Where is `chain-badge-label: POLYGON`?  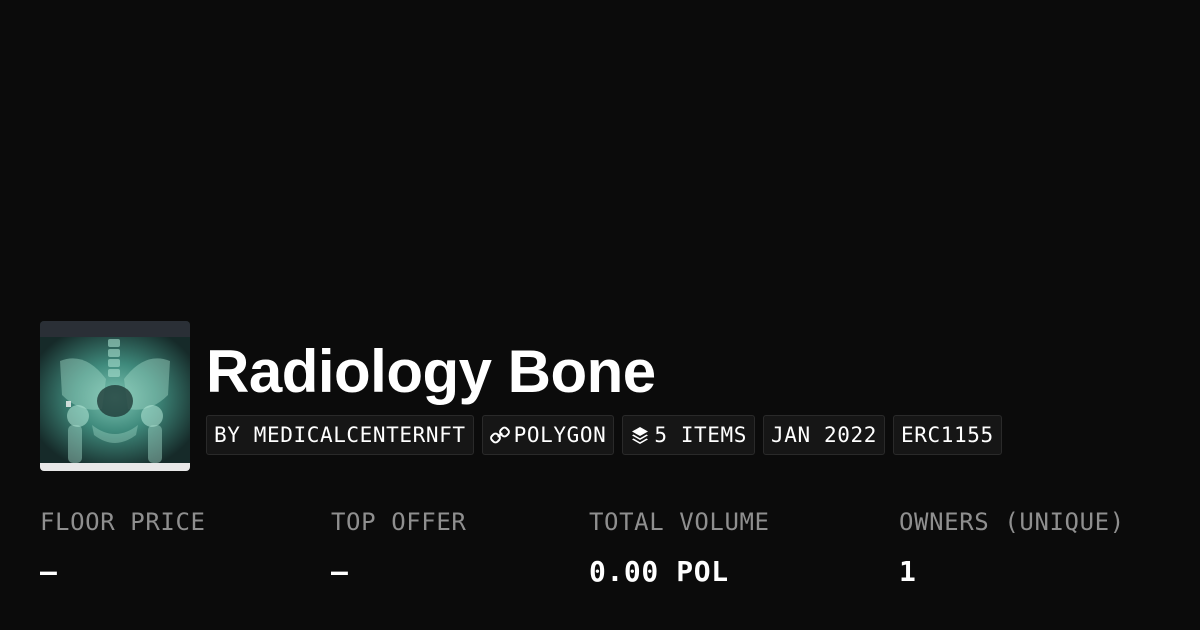 chain-badge-label: POLYGON is located at coordinates (560, 435).